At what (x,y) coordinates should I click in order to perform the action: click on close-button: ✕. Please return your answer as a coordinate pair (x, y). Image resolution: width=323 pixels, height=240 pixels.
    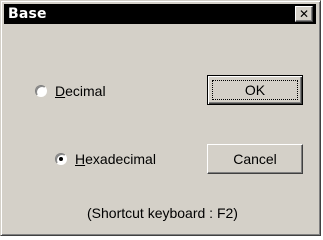
    Looking at the image, I should click on (304, 14).